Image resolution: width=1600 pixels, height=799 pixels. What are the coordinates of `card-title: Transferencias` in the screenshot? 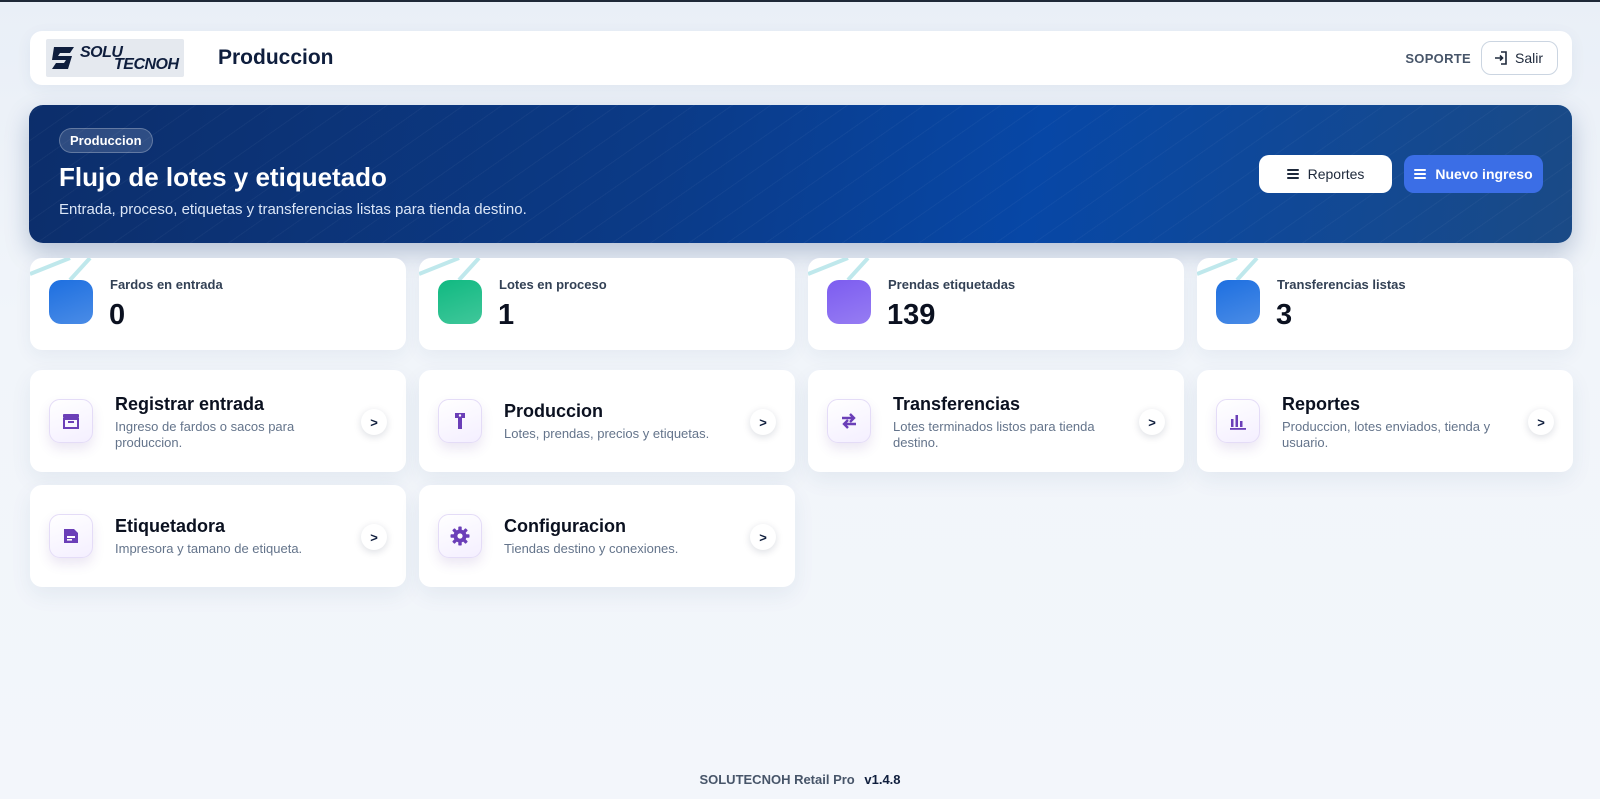 It's located at (957, 404).